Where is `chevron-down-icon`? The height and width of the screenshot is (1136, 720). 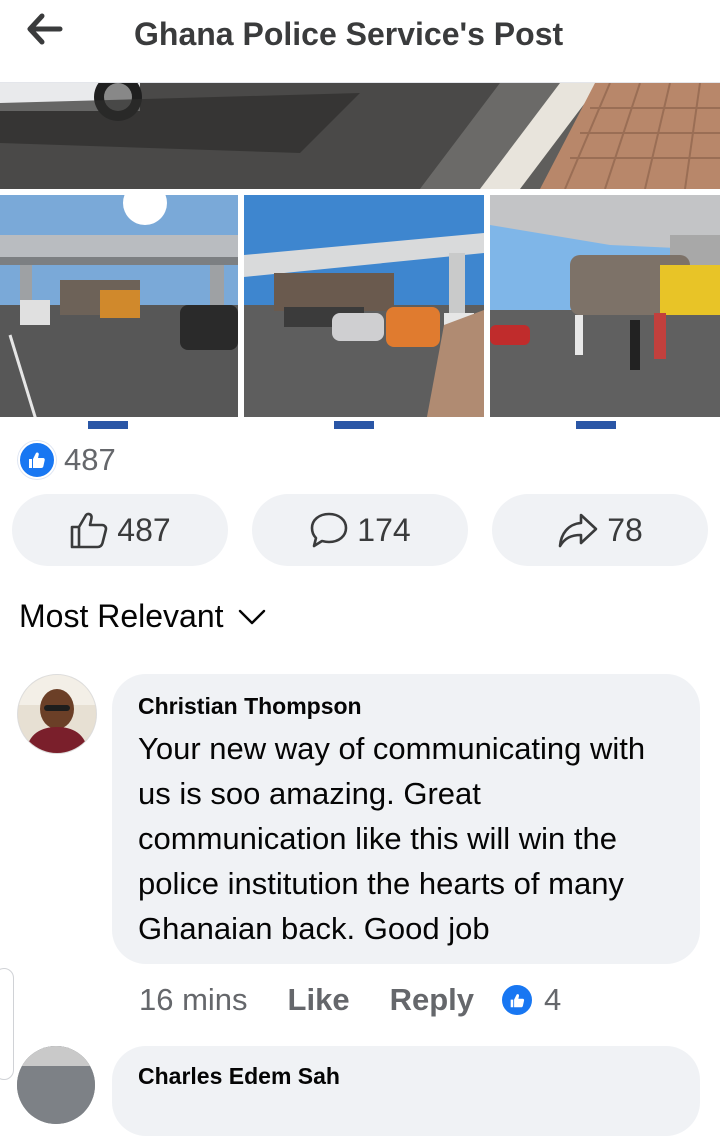 chevron-down-icon is located at coordinates (251, 616).